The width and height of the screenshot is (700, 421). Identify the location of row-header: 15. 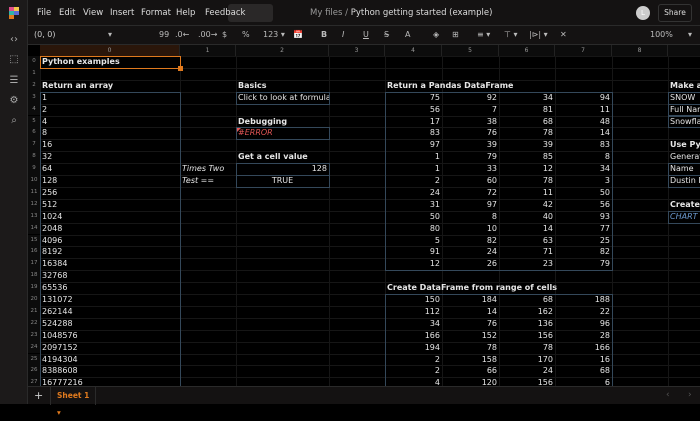
(34, 240).